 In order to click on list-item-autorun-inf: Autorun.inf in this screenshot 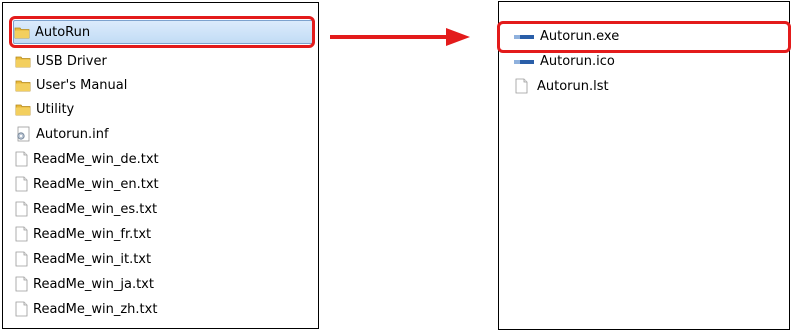, I will do `click(62, 134)`.